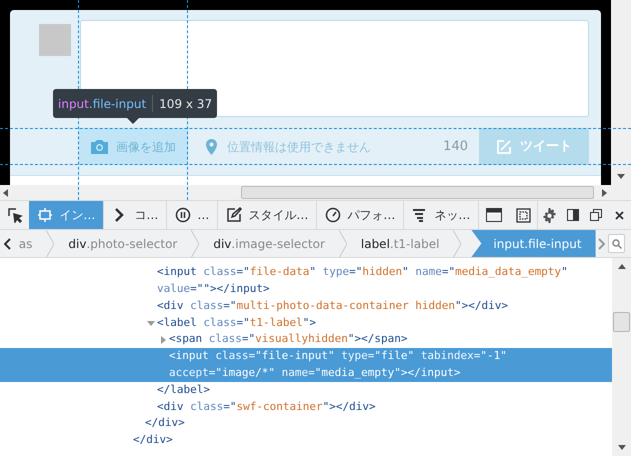  What do you see at coordinates (314, 372) in the screenshot?
I see `markup-code: accept="image/*" name="media_empty"></input>` at bounding box center [314, 372].